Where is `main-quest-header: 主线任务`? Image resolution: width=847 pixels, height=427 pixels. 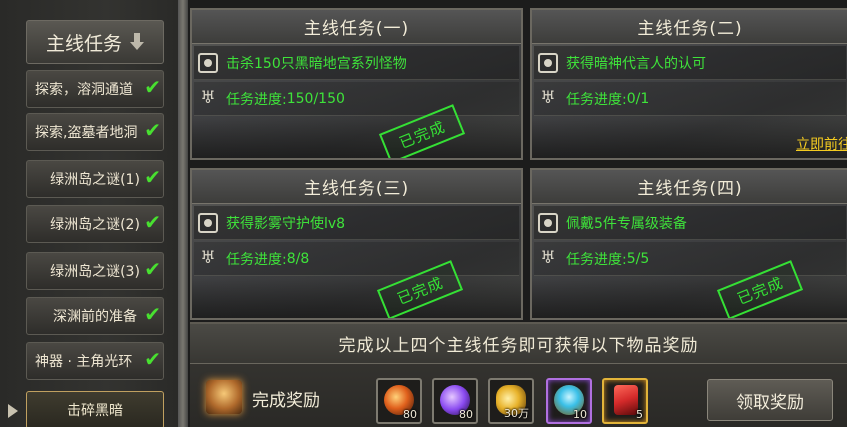
main-quest-header: 主线任务 is located at coordinates (95, 42).